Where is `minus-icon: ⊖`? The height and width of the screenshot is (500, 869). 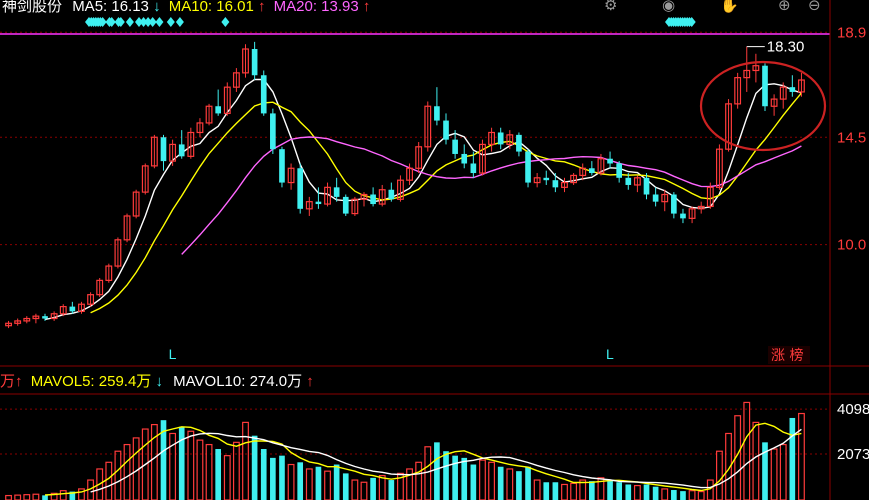
minus-icon: ⊖ is located at coordinates (814, 7).